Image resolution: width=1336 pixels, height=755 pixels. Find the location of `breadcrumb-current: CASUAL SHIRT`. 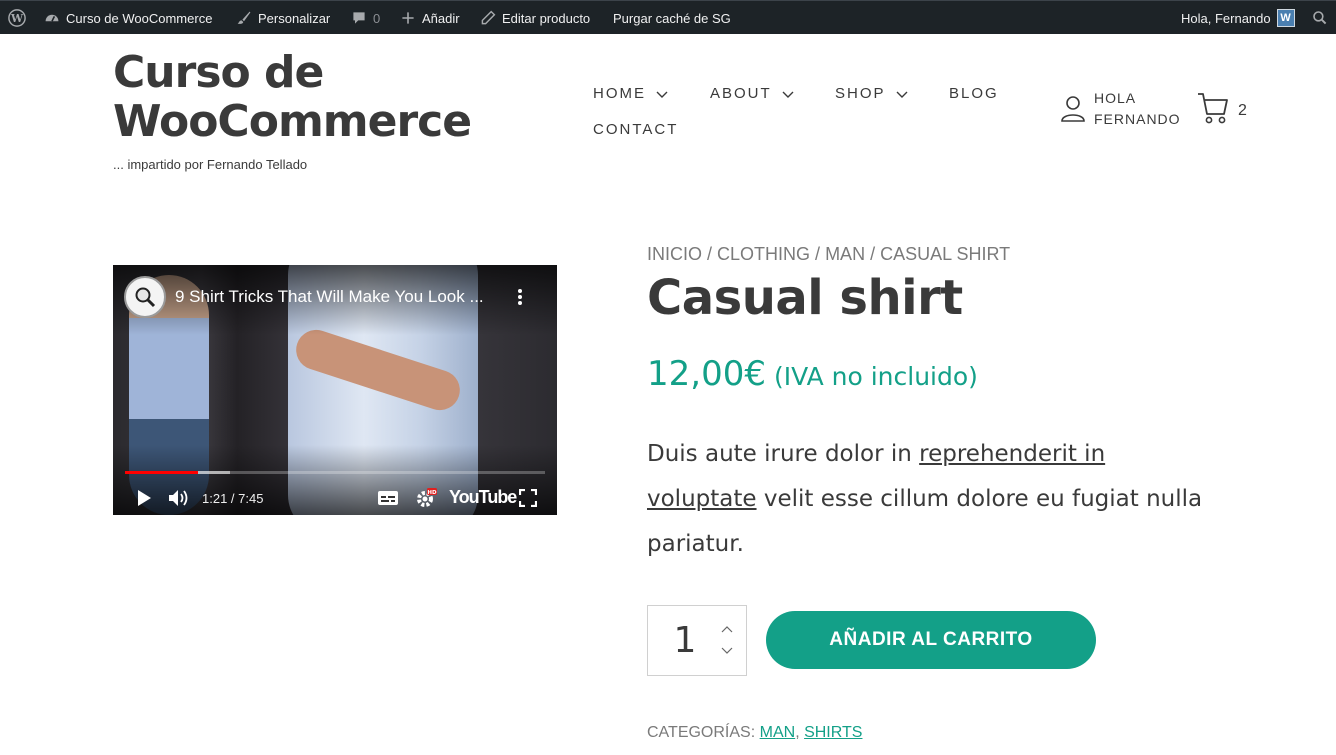

breadcrumb-current: CASUAL SHIRT is located at coordinates (945, 254).